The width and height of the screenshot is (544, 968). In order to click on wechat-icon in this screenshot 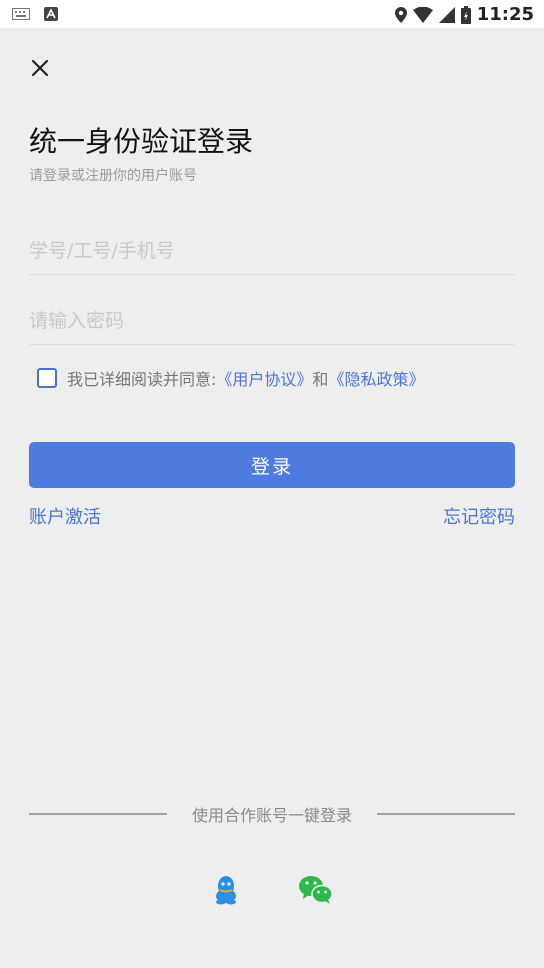, I will do `click(316, 890)`.